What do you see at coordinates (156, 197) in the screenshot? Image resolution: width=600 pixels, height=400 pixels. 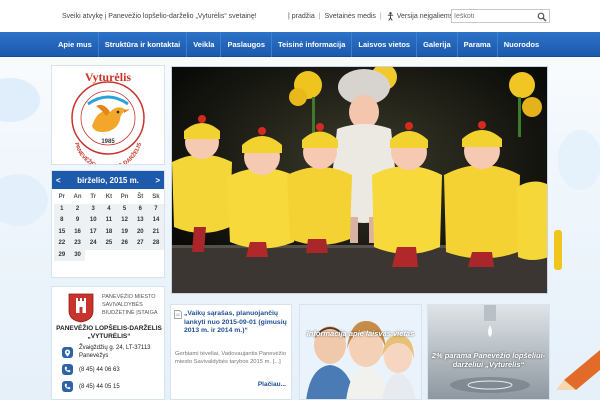 I see `weekday-label: Sk` at bounding box center [156, 197].